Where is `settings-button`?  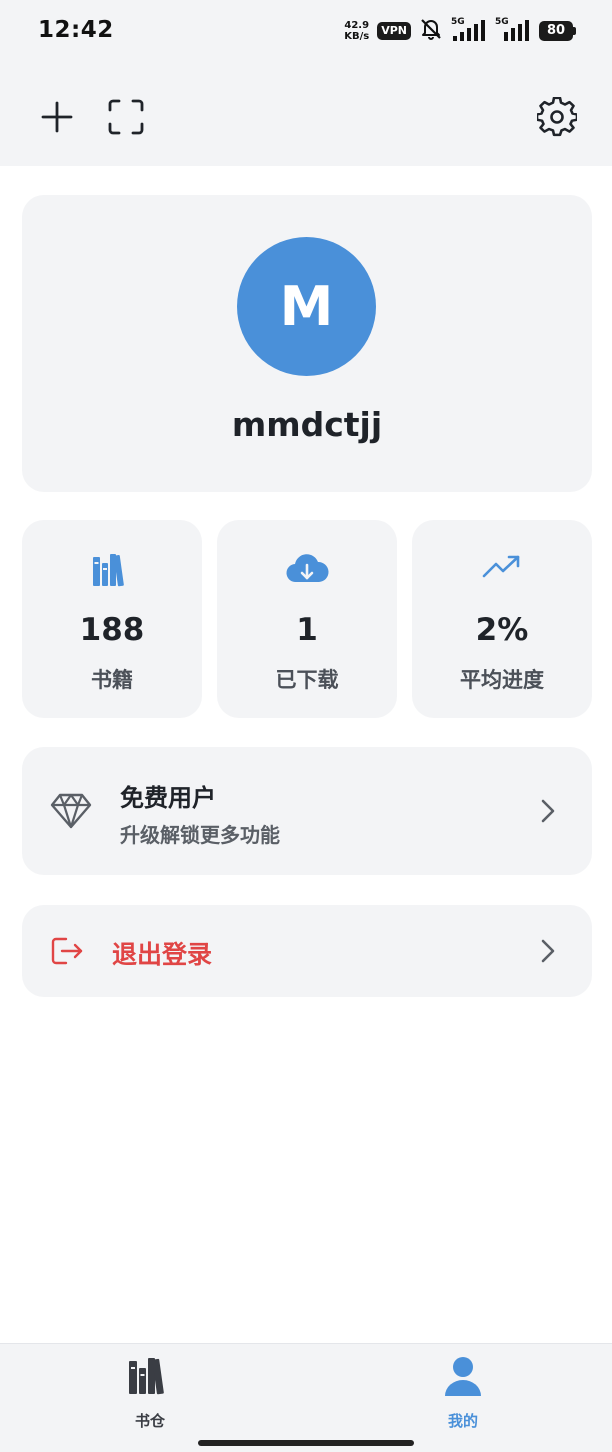 settings-button is located at coordinates (557, 117).